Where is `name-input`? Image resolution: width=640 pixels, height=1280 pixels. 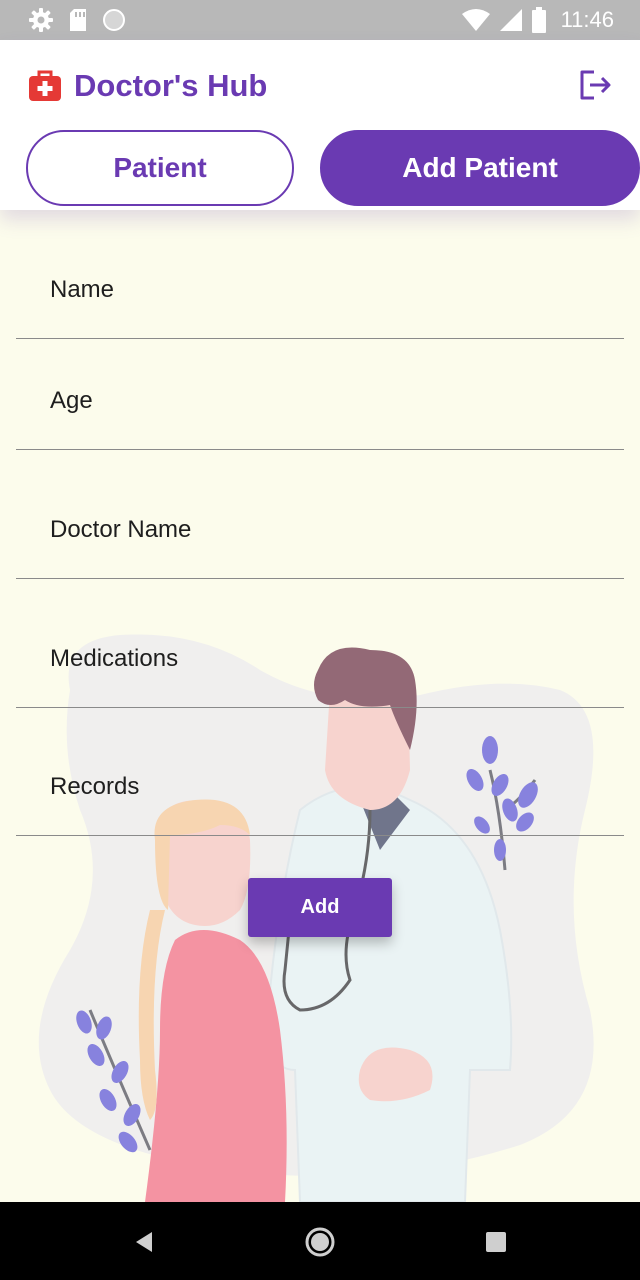
name-input is located at coordinates (330, 290).